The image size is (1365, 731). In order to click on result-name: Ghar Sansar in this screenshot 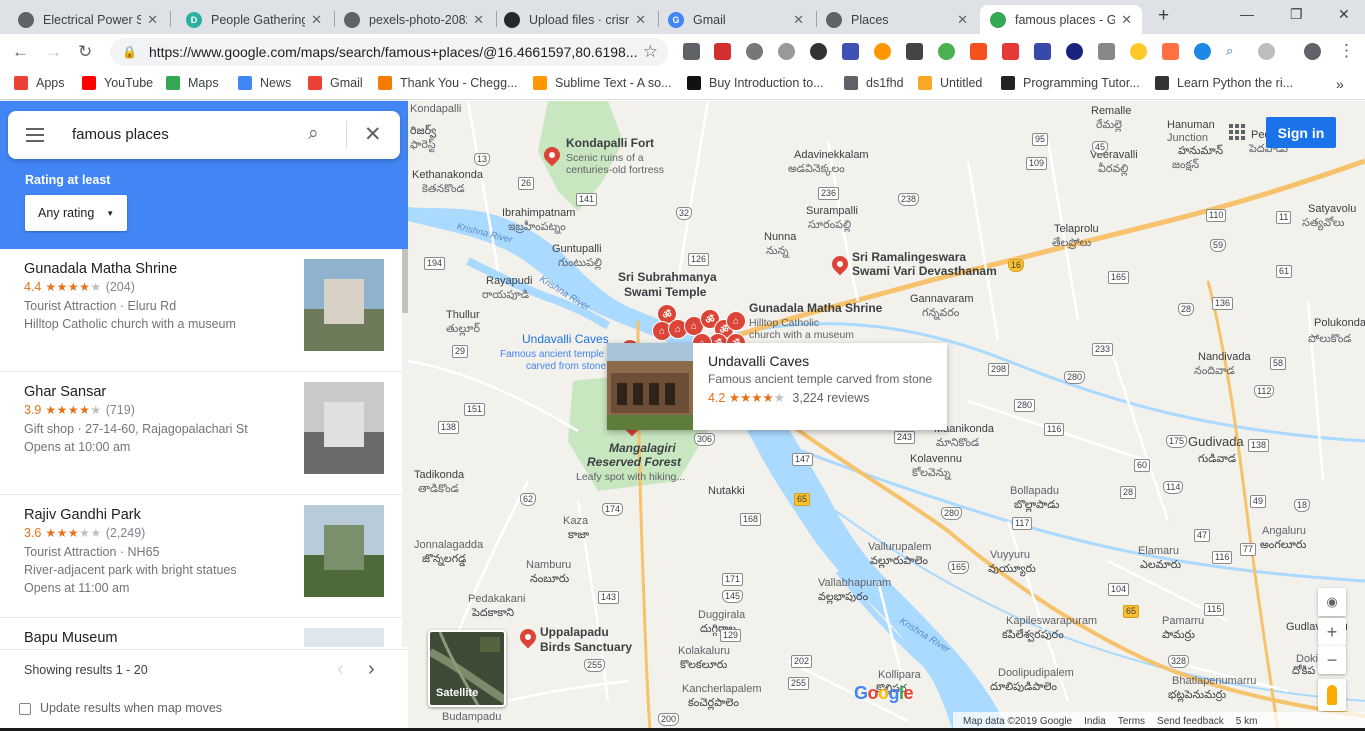, I will do `click(65, 392)`.